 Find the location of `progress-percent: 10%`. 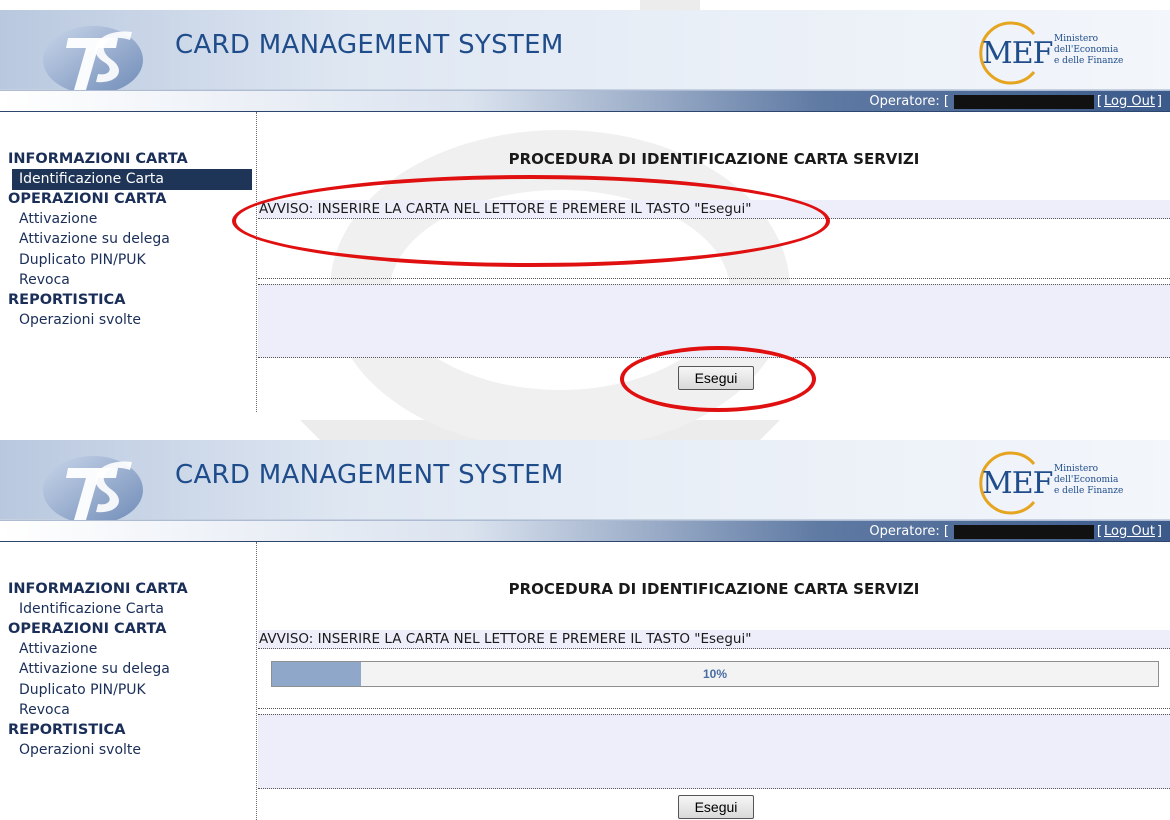

progress-percent: 10% is located at coordinates (715, 674).